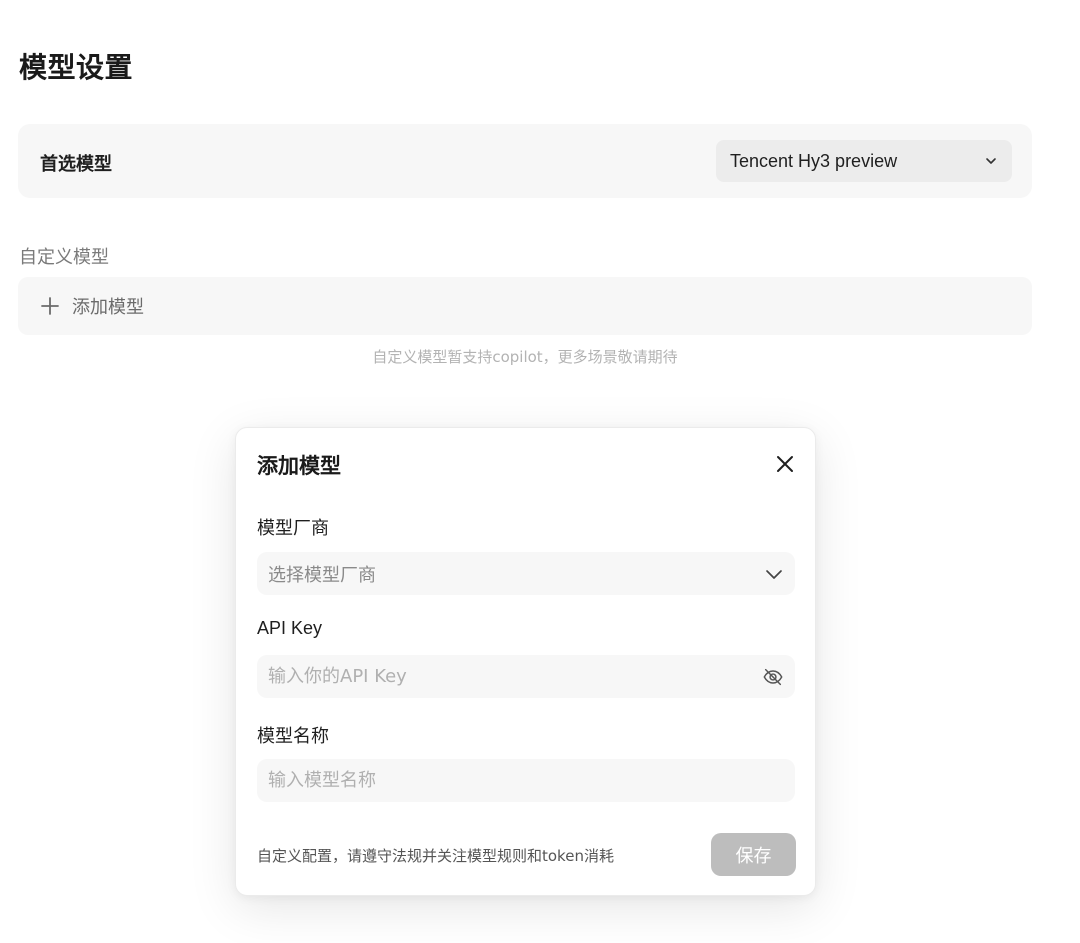  What do you see at coordinates (753, 854) in the screenshot?
I see `save-button: 保存` at bounding box center [753, 854].